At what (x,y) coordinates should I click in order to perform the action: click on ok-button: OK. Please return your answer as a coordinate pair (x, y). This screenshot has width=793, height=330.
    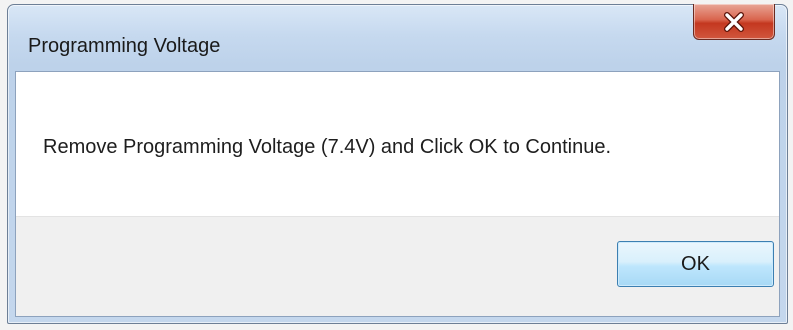
    Looking at the image, I should click on (695, 264).